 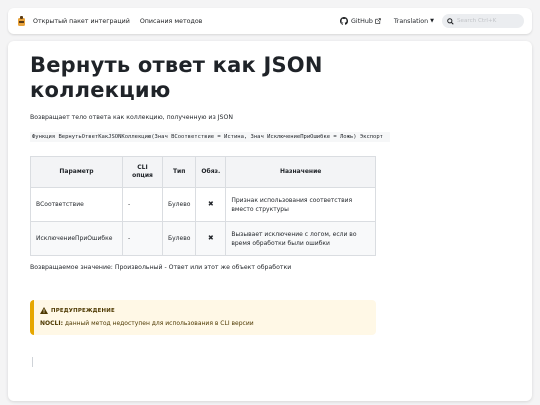 I want to click on chevron-down-icon: ▼, so click(x=432, y=21).